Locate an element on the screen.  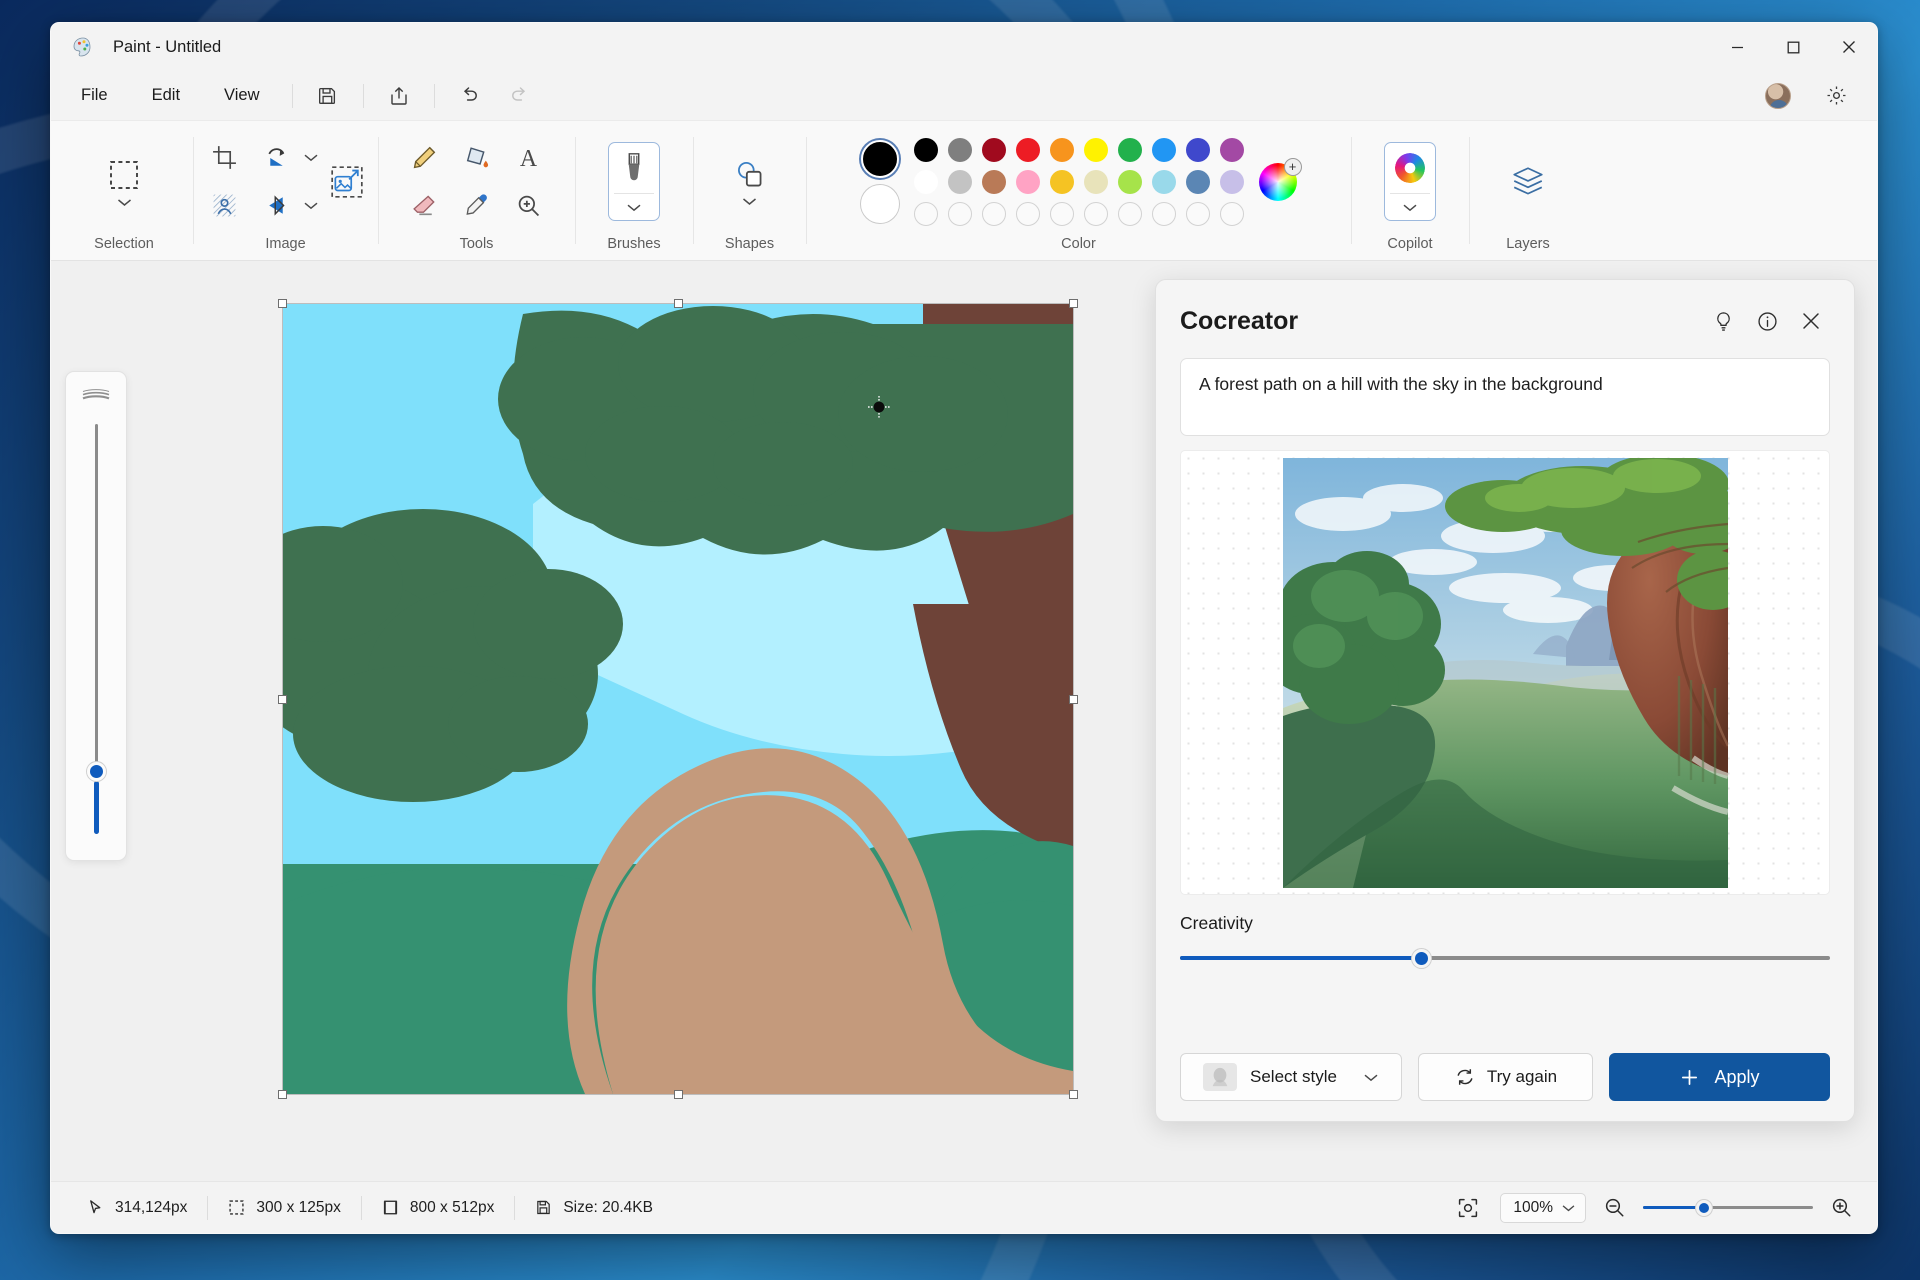
color-swatch-r3-c6 is located at coordinates (1095, 213).